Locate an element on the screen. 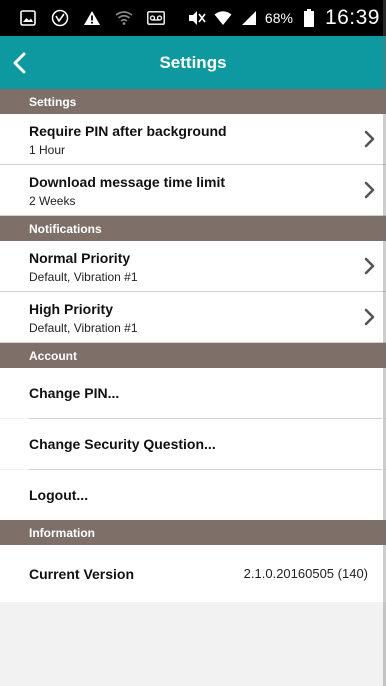 Image resolution: width=386 pixels, height=686 pixels. gallery-icon is located at coordinates (28, 18).